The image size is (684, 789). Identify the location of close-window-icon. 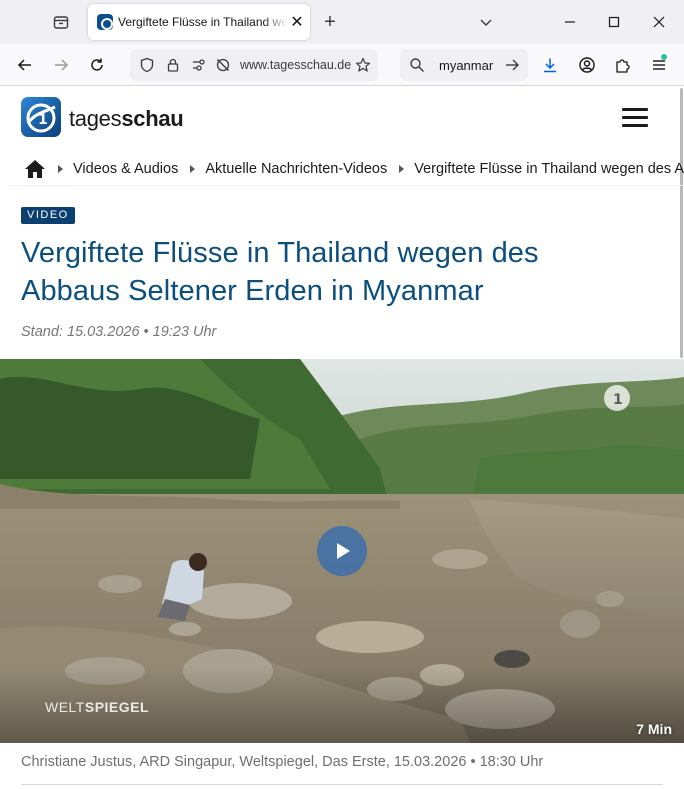
(659, 22).